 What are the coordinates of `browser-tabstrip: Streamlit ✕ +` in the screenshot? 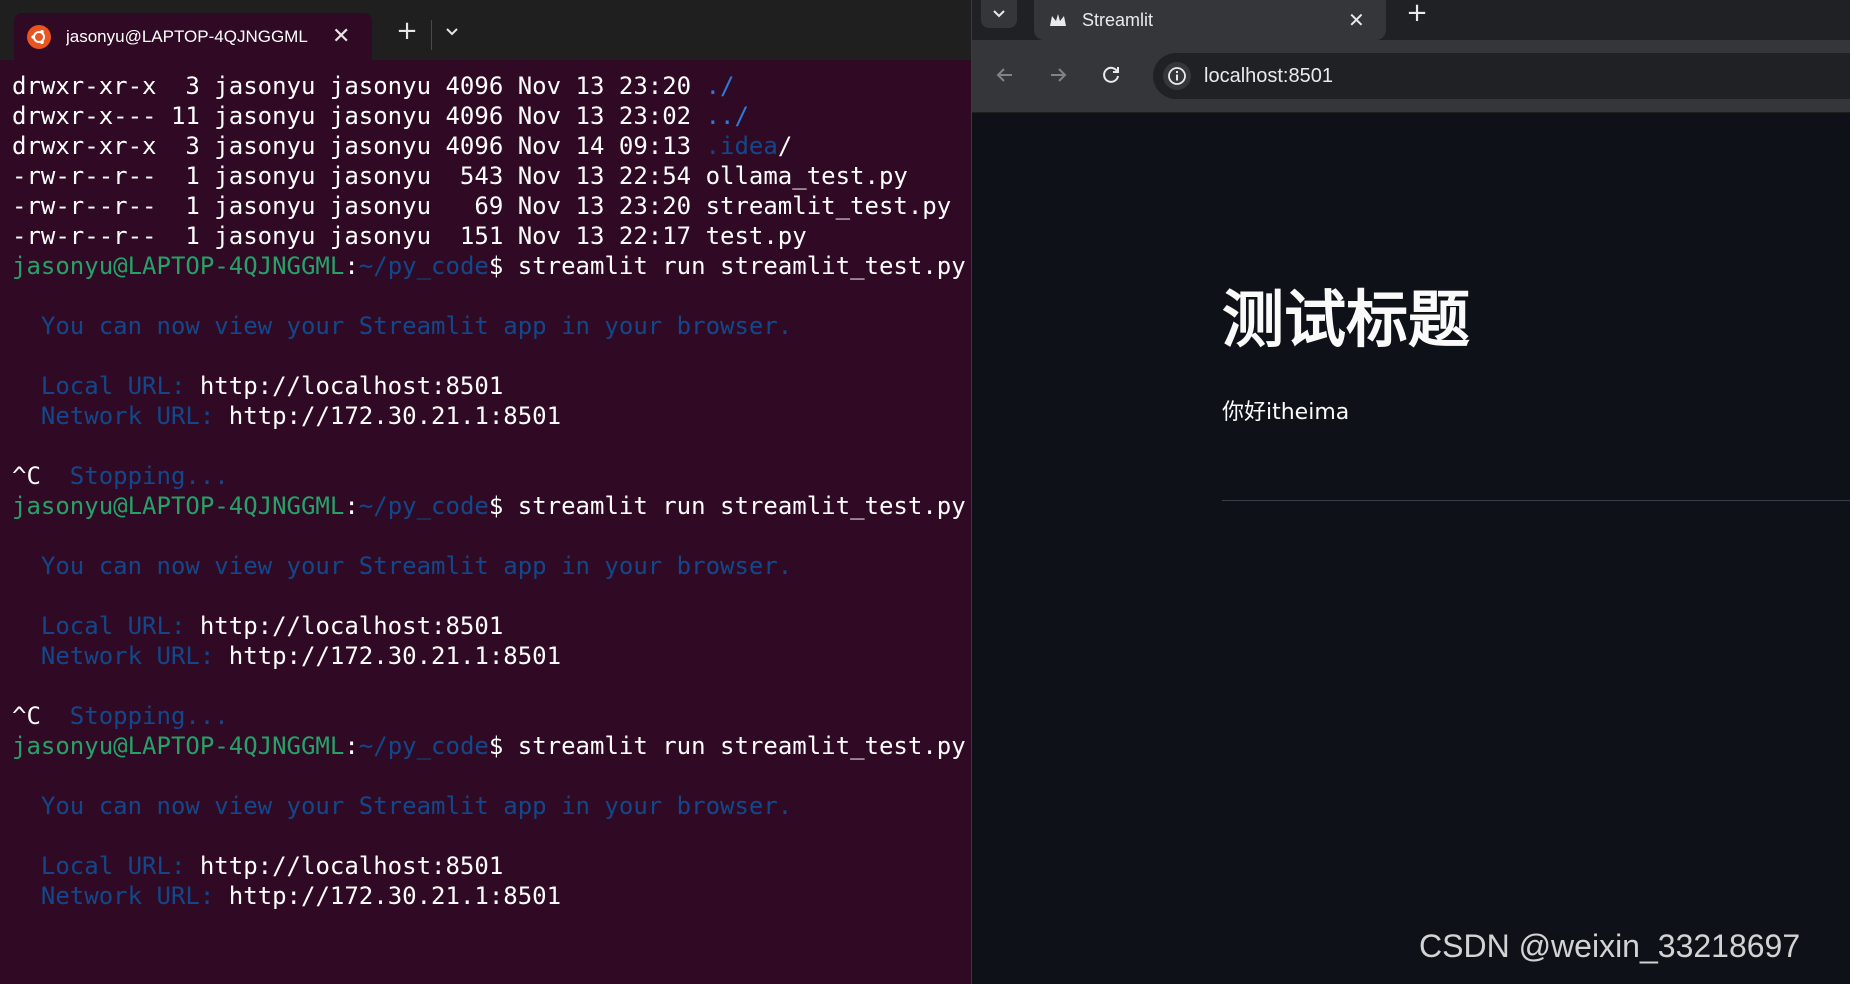 It's located at (1411, 20).